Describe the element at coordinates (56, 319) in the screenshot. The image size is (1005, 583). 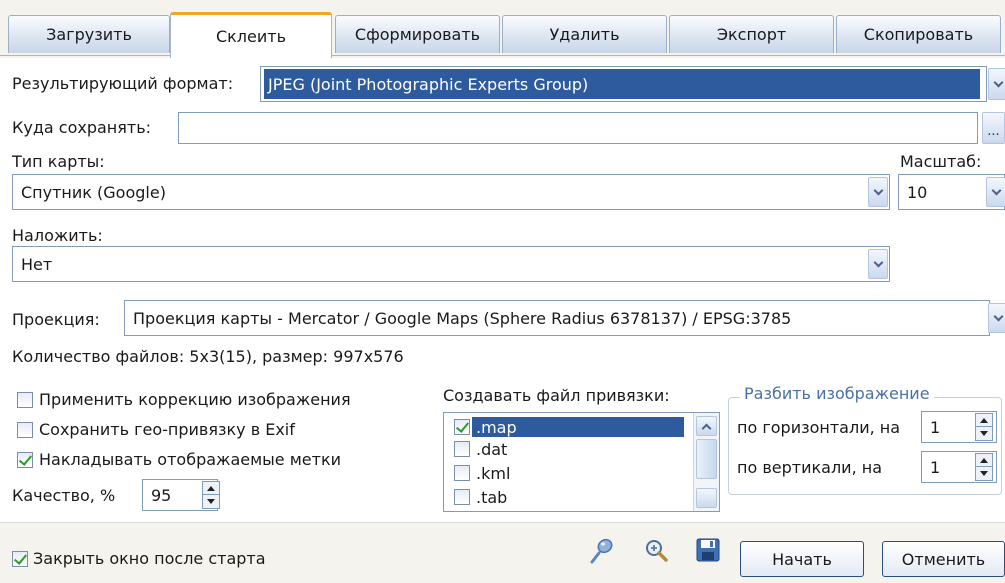
I see `projection-label: Проекция:` at that location.